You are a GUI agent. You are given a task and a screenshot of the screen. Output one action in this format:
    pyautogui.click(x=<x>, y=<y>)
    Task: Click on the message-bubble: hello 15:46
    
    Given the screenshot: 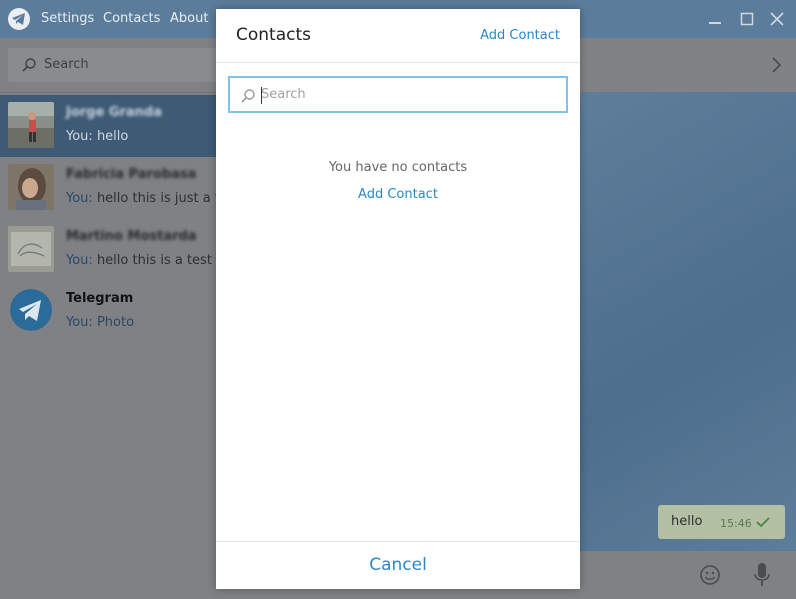 What is the action you would take?
    pyautogui.click(x=721, y=522)
    